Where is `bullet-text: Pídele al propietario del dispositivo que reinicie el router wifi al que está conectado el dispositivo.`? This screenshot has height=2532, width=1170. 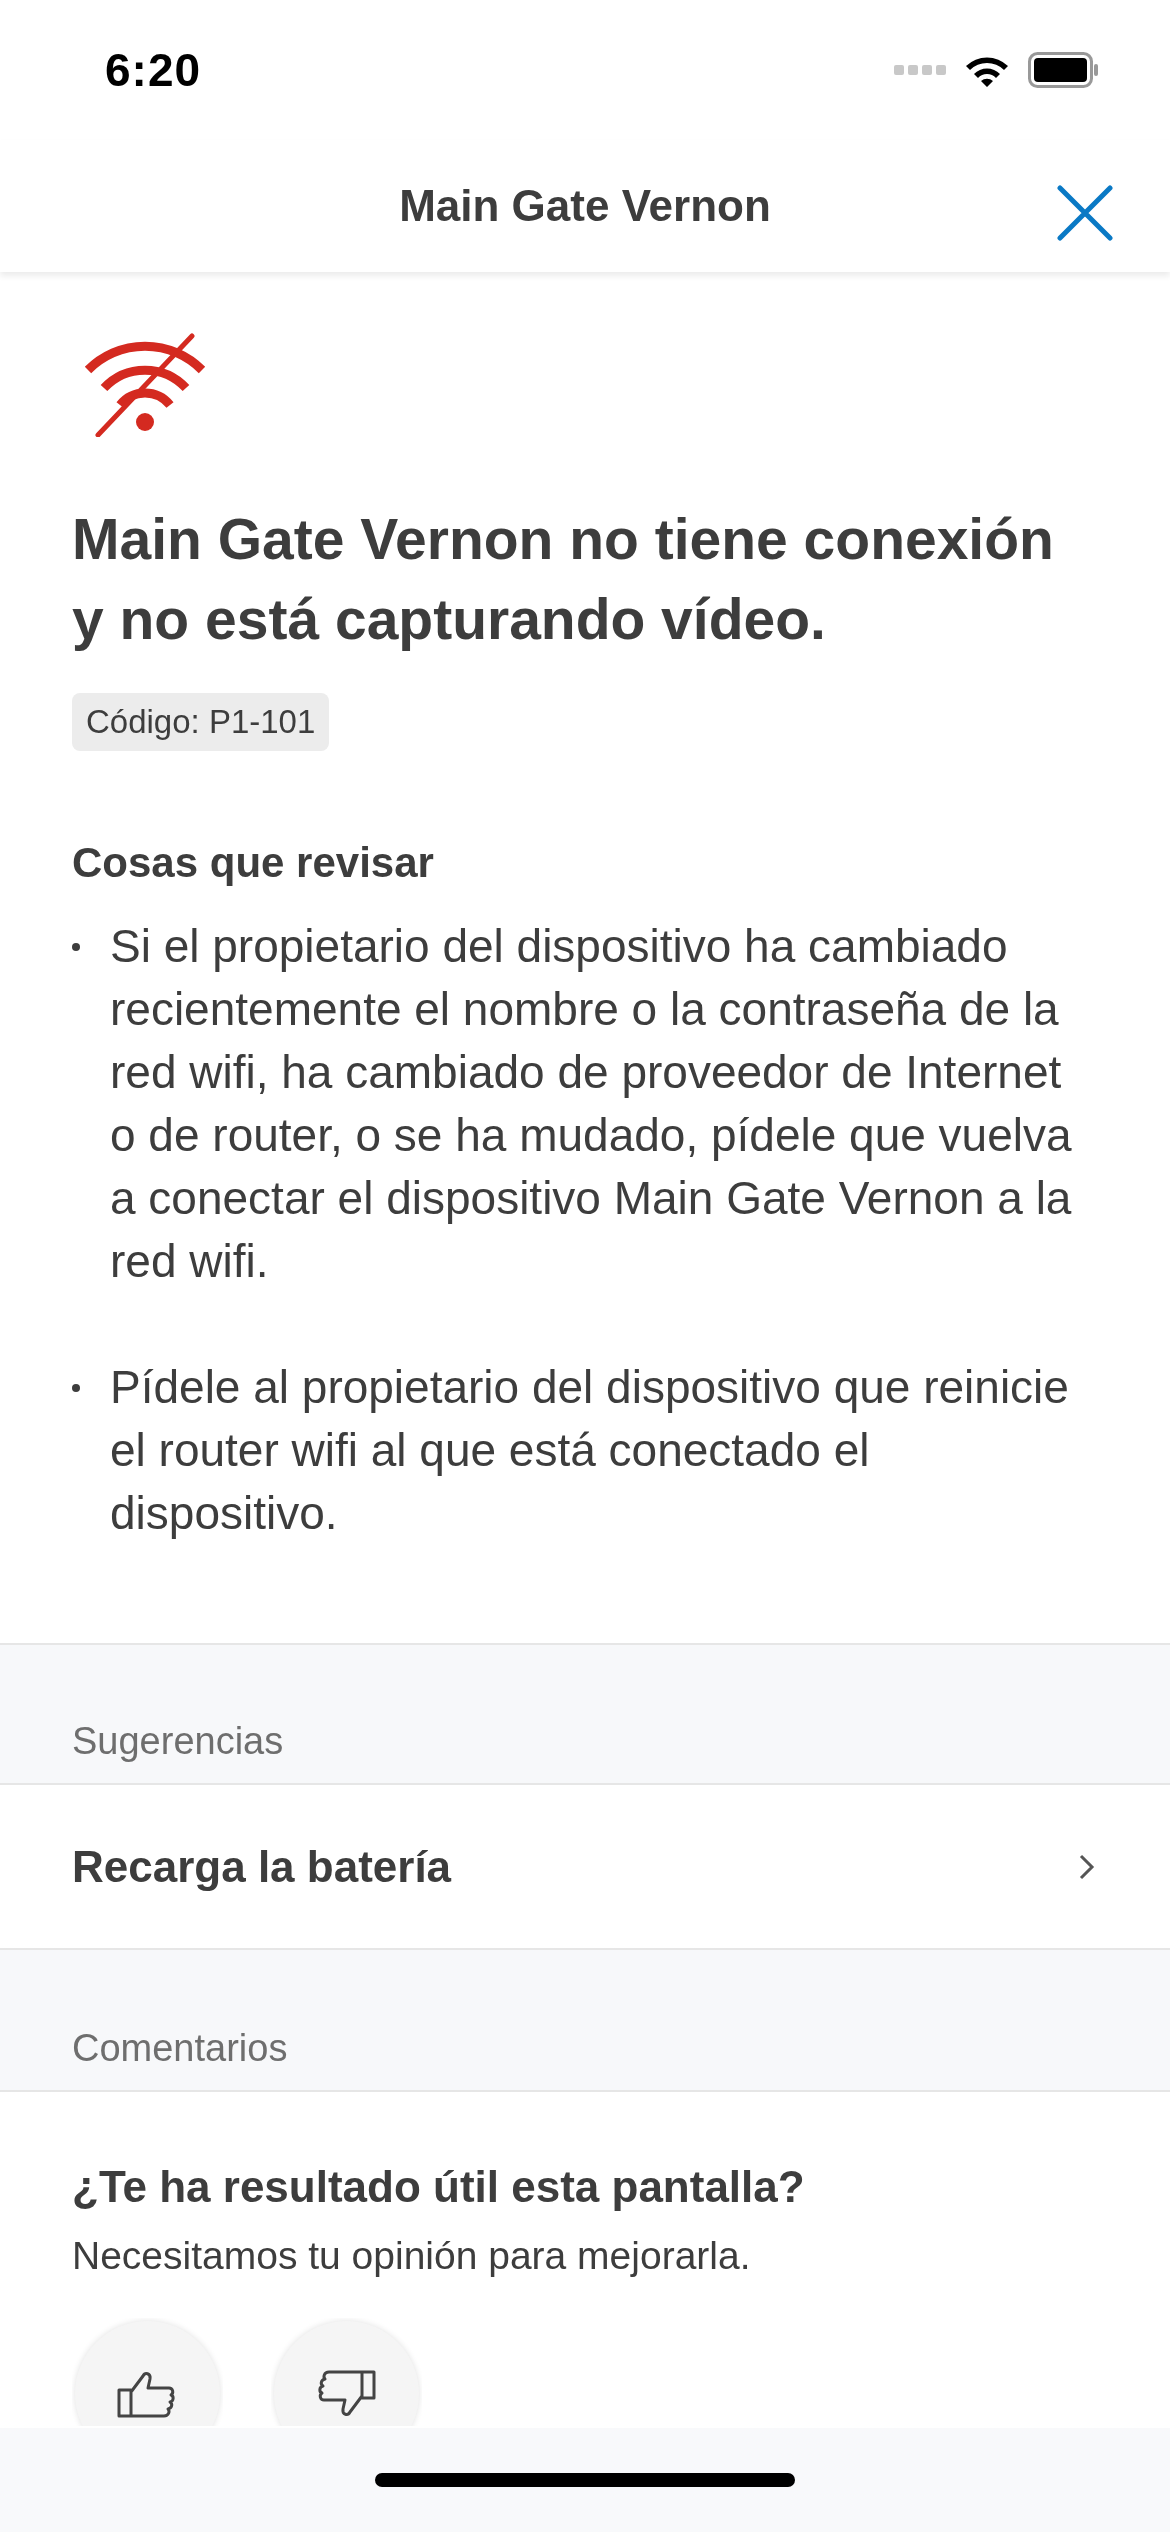 bullet-text: Pídele al propietario del dispositivo que reinicie el router wifi al que está conectado el dispositivo. is located at coordinates (590, 1450).